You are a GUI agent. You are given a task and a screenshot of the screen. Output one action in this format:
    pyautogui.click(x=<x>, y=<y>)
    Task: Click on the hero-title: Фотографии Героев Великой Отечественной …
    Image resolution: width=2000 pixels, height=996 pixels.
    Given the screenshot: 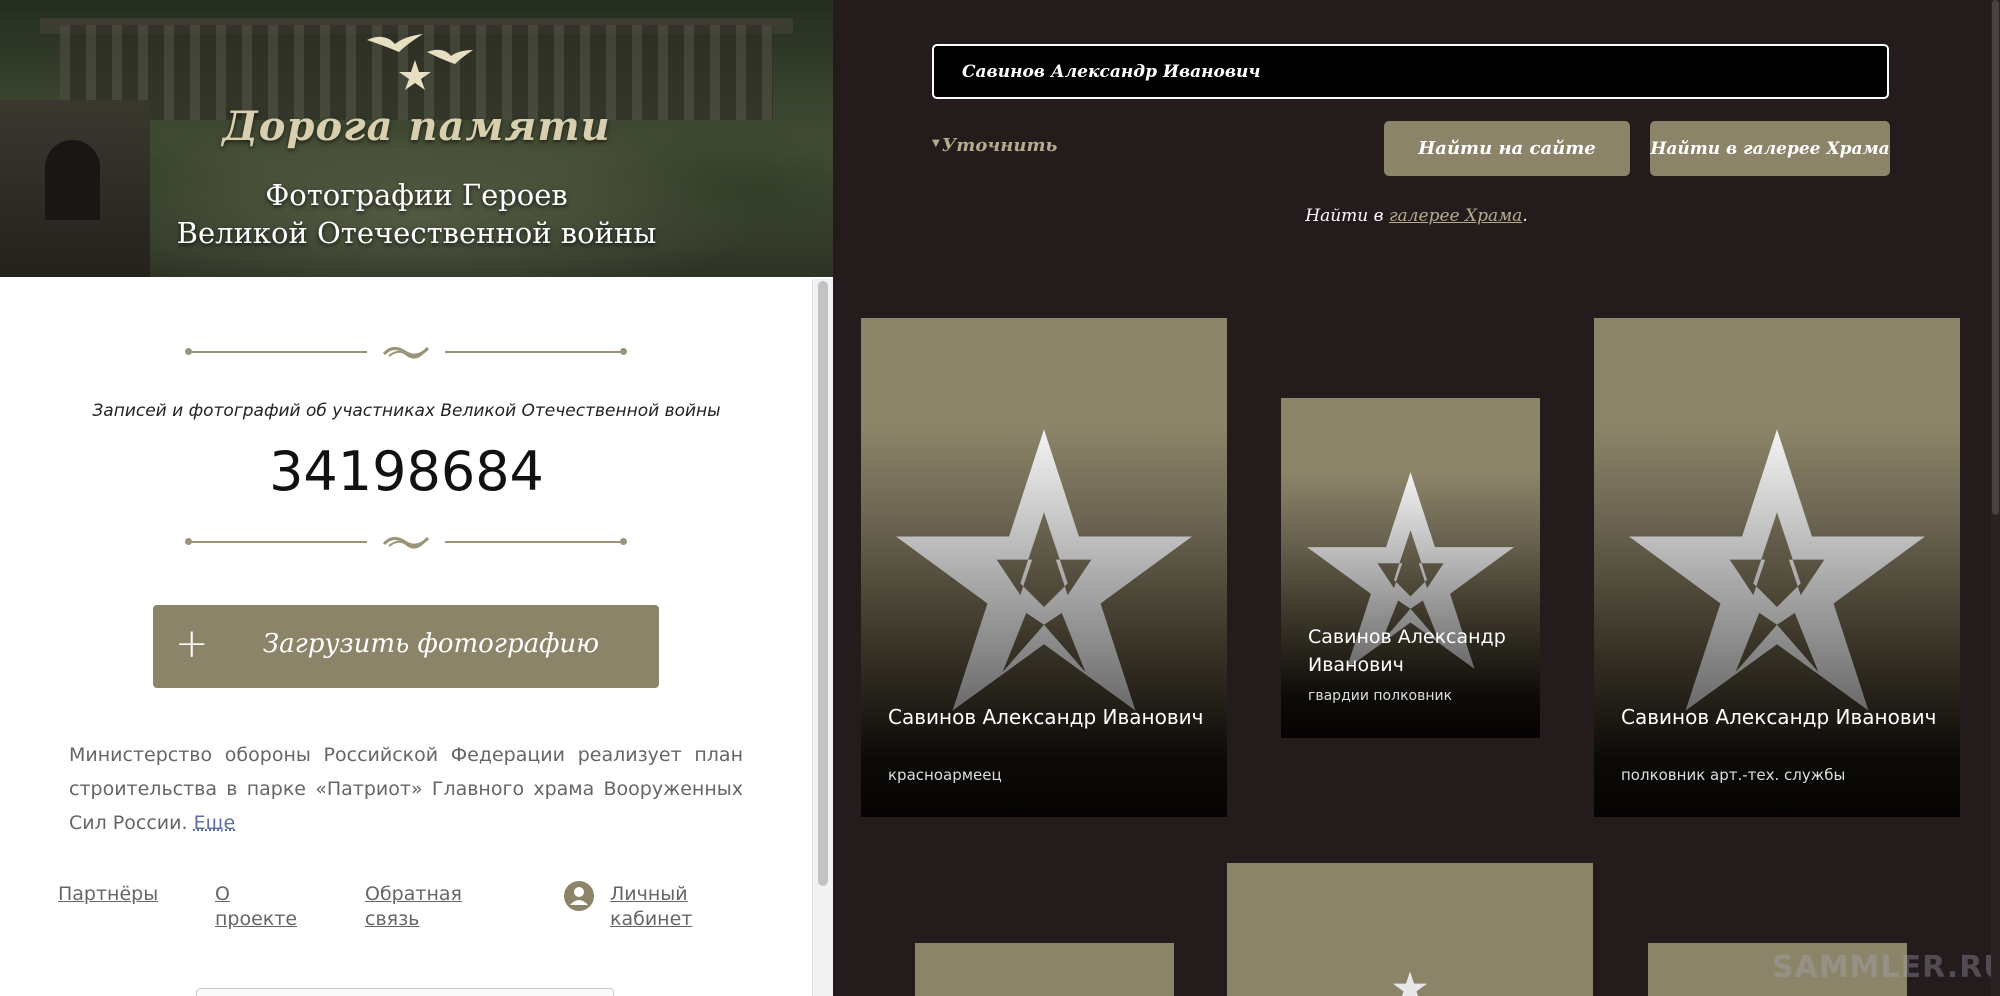 What is the action you would take?
    pyautogui.click(x=416, y=214)
    